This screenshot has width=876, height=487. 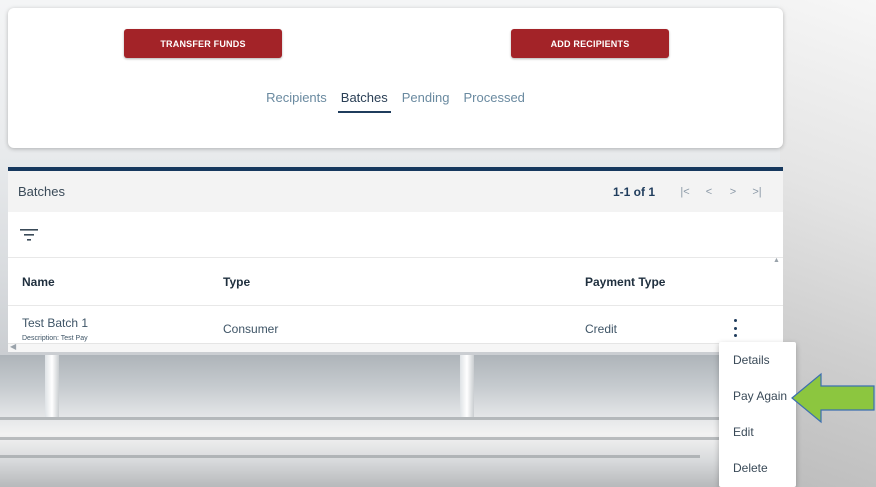 What do you see at coordinates (395, 191) in the screenshot?
I see `panel-header: Batches 1-1 of 1 |< < > >|` at bounding box center [395, 191].